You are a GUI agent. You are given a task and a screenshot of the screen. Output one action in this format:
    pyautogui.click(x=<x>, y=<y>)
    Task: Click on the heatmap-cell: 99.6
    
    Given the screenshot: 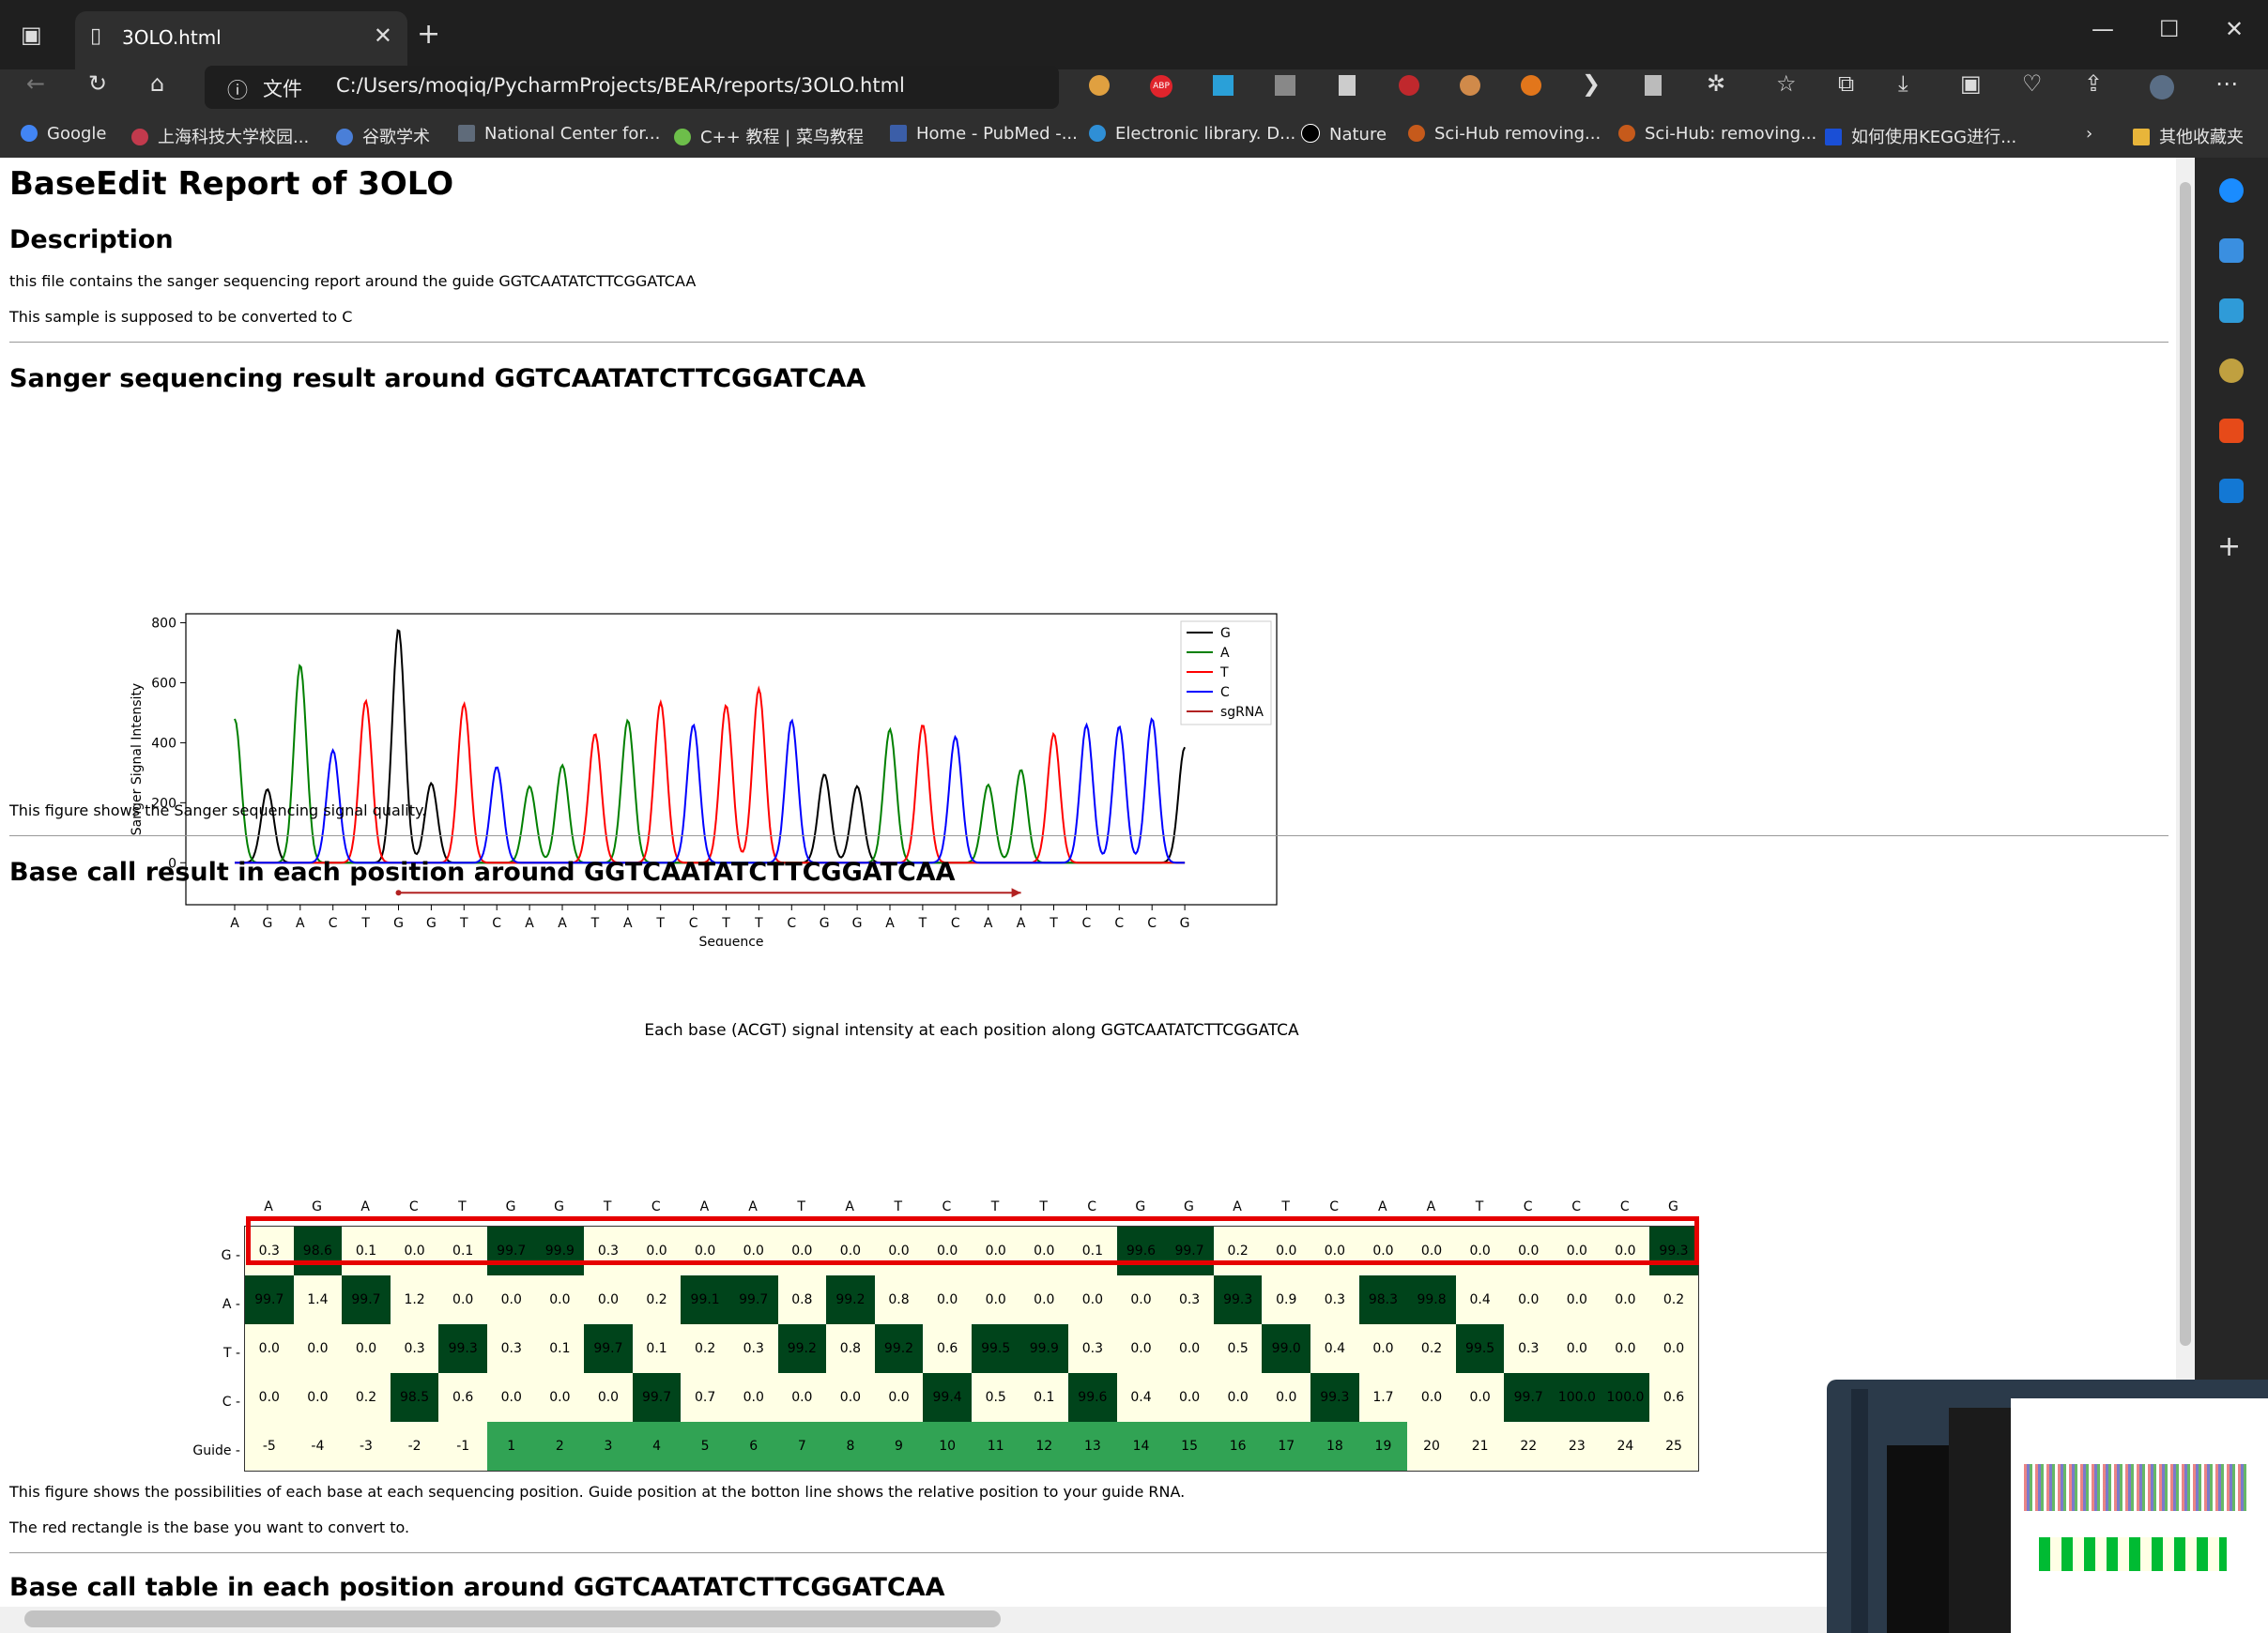 What is the action you would take?
    pyautogui.click(x=1092, y=1397)
    